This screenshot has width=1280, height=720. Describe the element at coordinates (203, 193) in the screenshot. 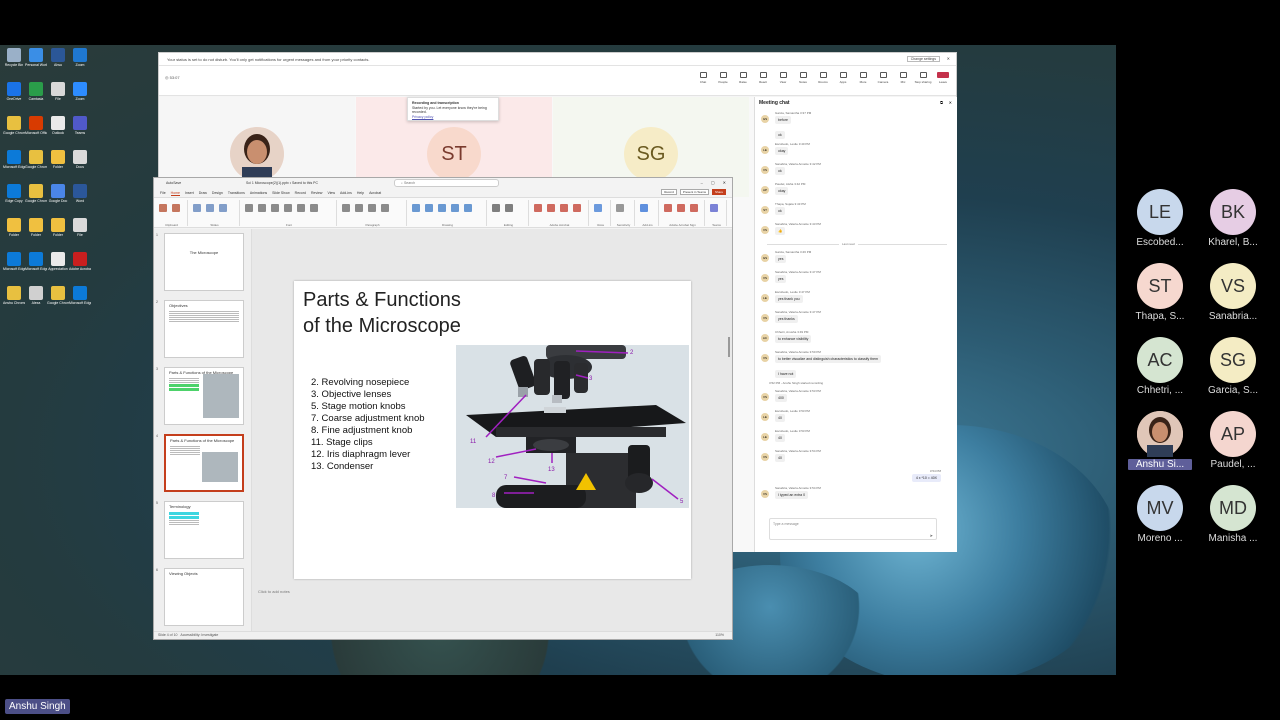

I see `tab-draw: Draw` at that location.